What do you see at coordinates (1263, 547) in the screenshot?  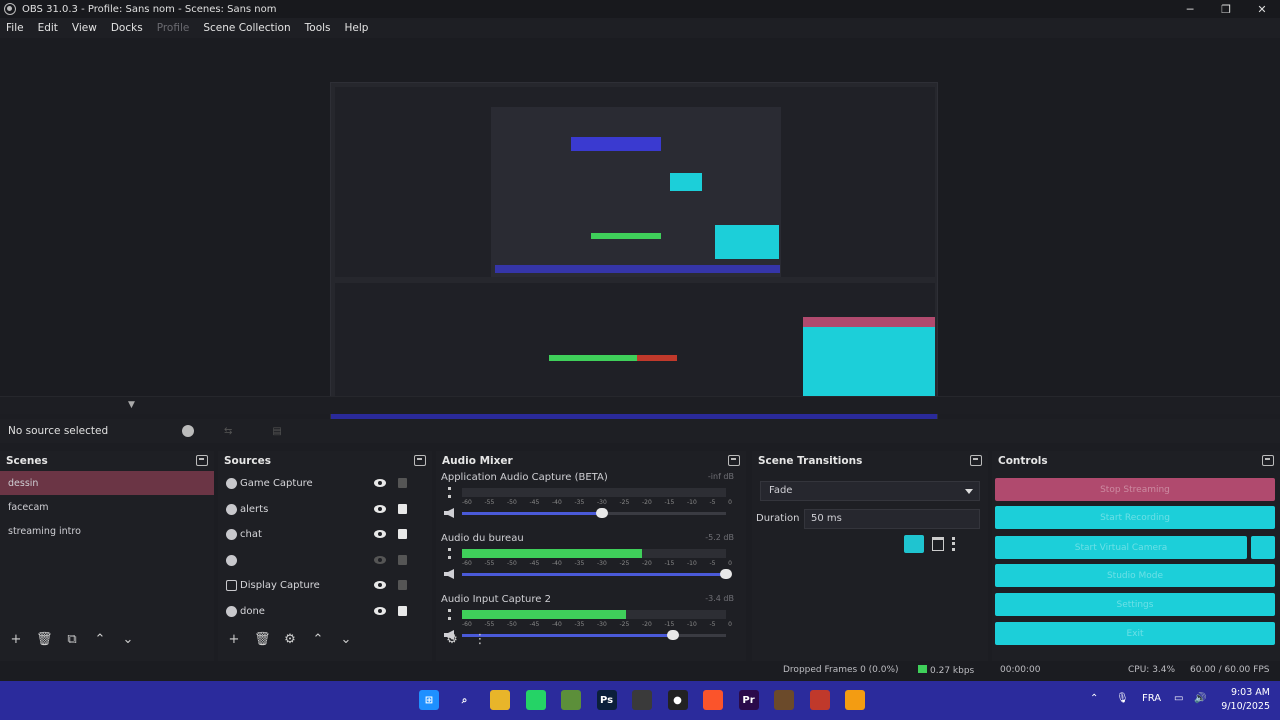 I see `virtual-camera-settings-button` at bounding box center [1263, 547].